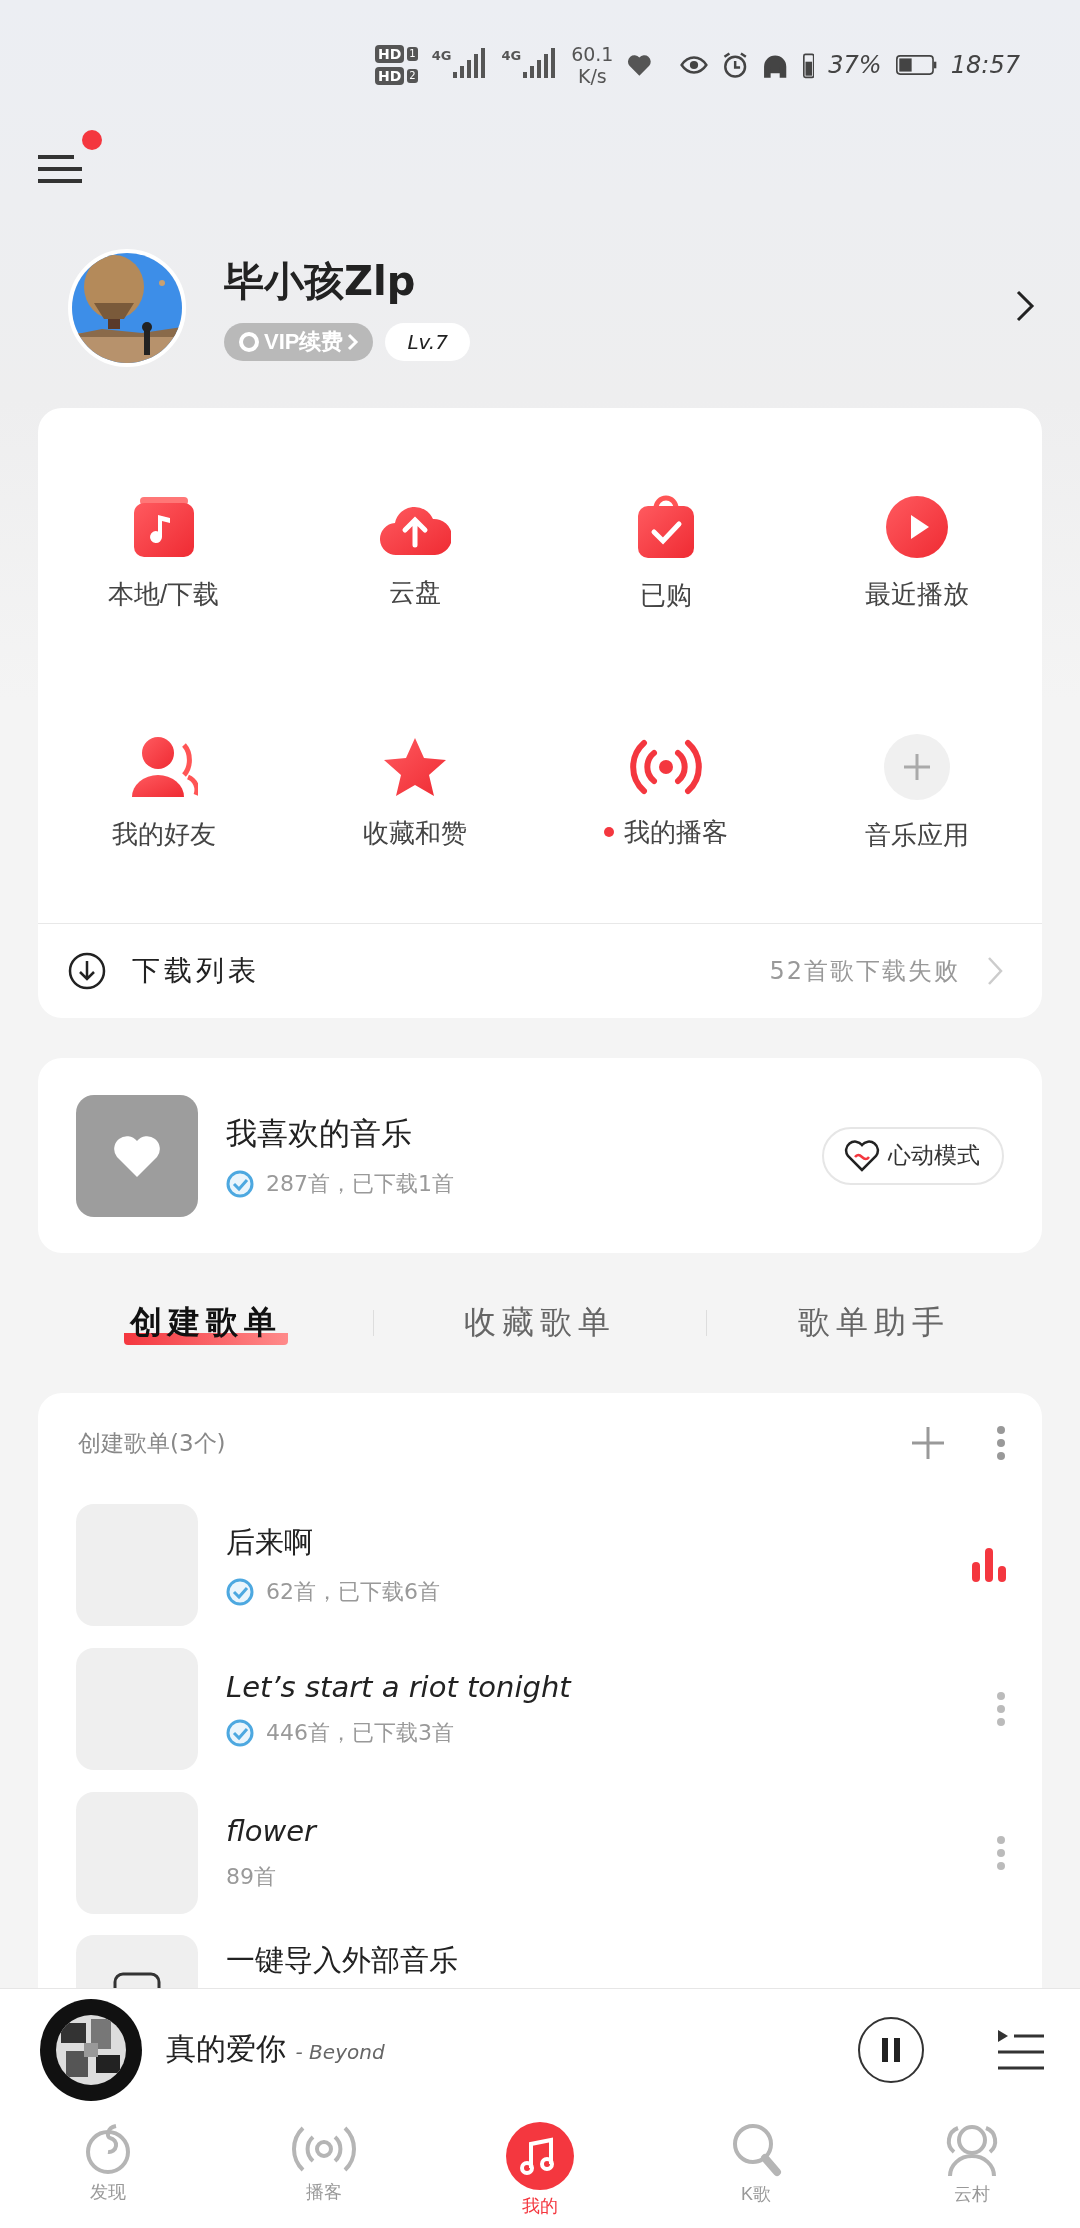  I want to click on sim-slot: 2, so click(412, 76).